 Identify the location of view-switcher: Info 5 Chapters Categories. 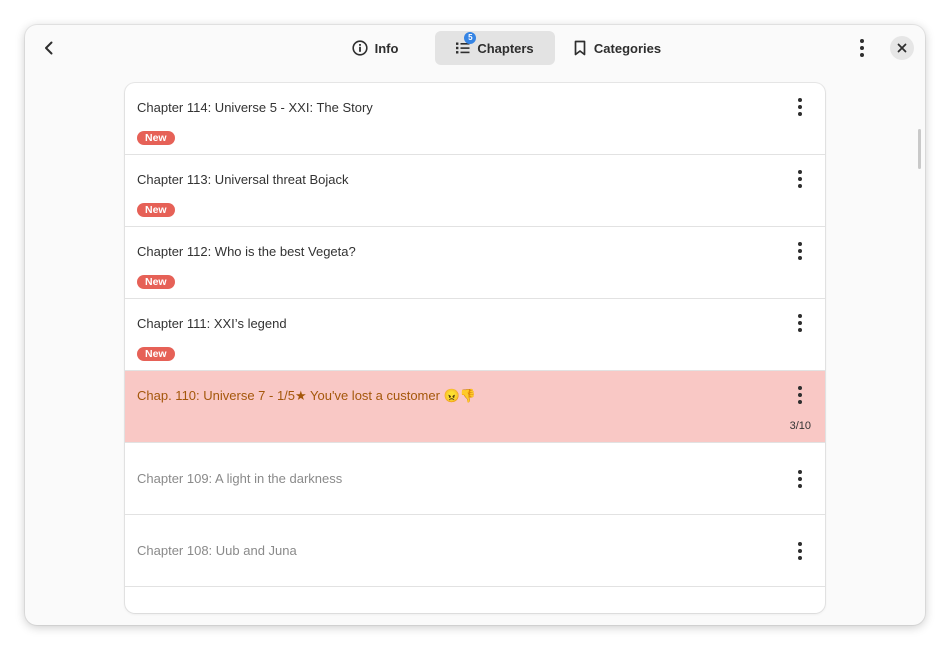
(497, 48).